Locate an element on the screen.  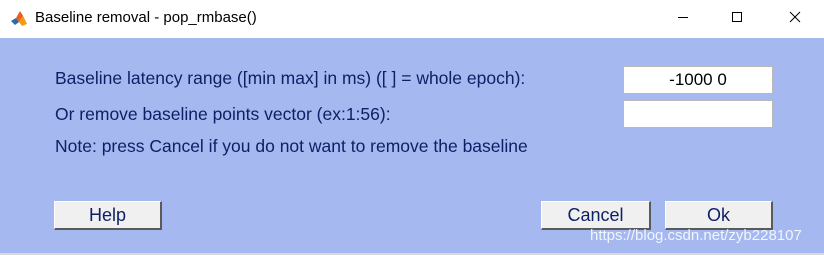
maximize-button is located at coordinates (737, 19).